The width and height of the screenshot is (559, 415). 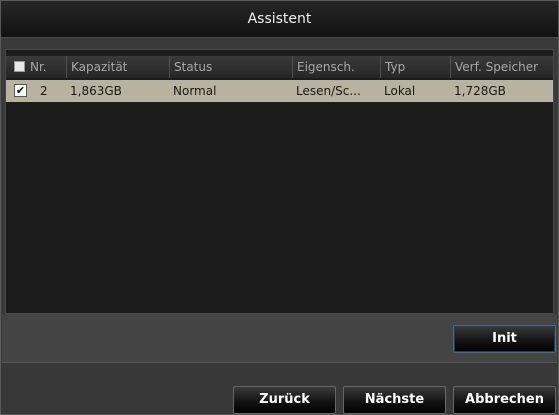 I want to click on init-button: Init, so click(x=504, y=339).